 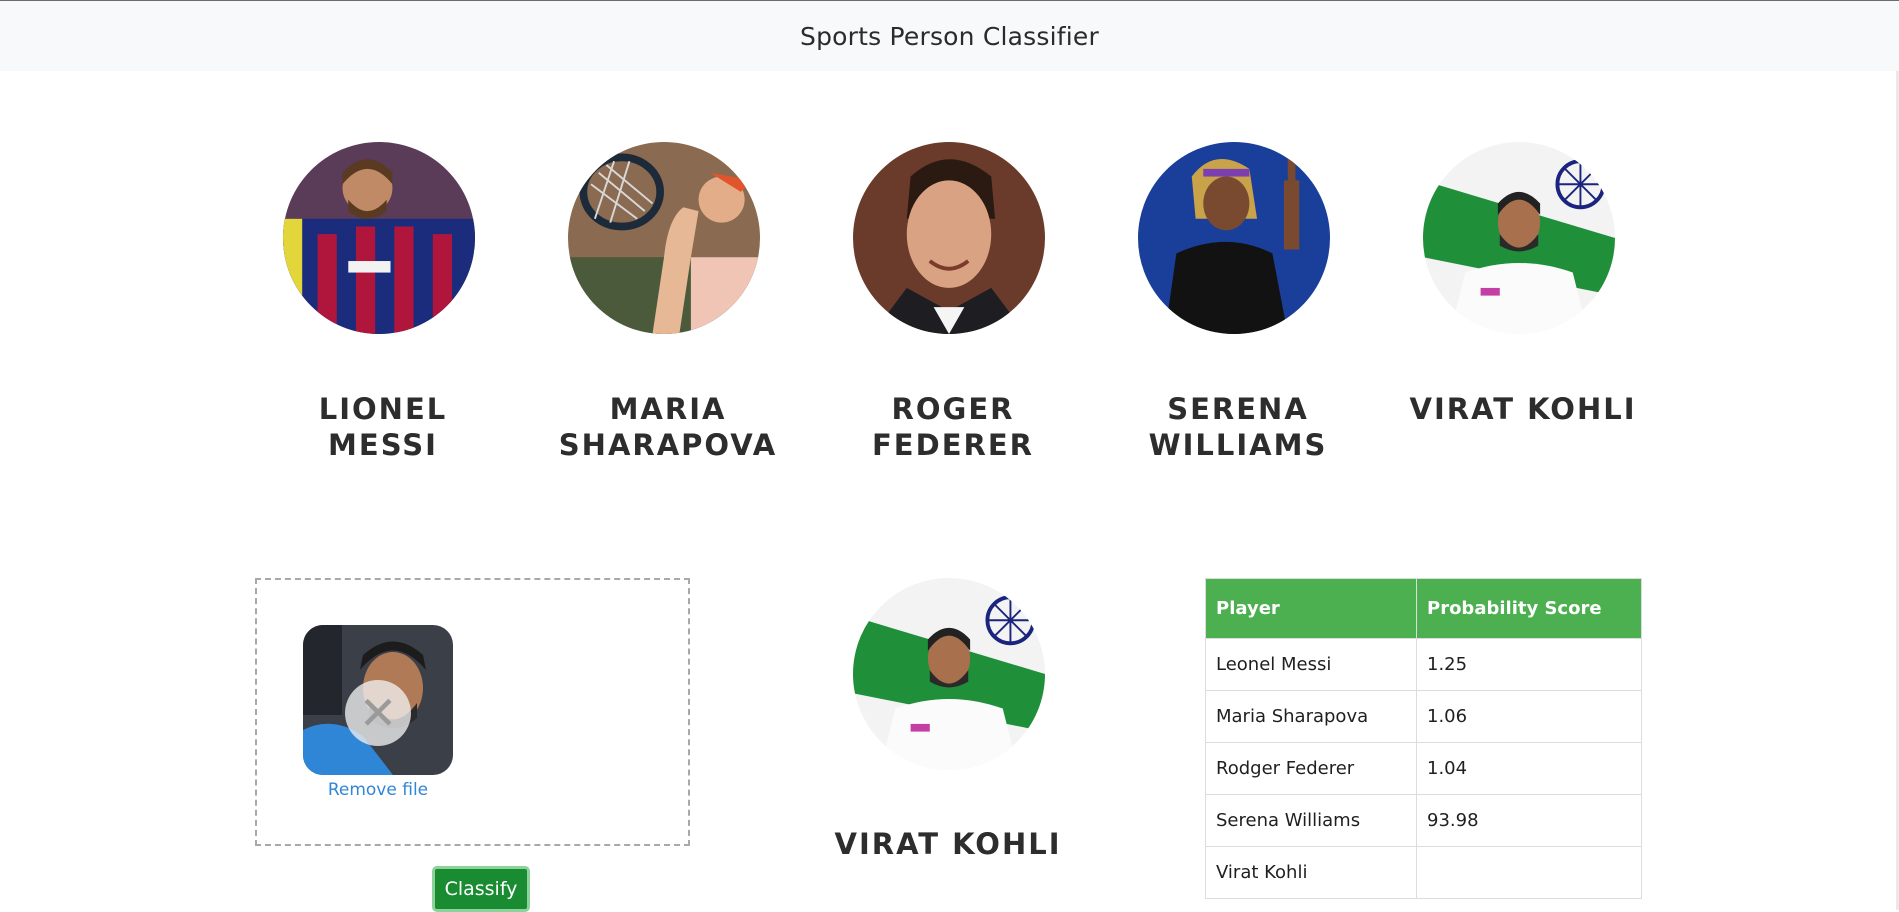 What do you see at coordinates (949, 674) in the screenshot?
I see `result-player-photo` at bounding box center [949, 674].